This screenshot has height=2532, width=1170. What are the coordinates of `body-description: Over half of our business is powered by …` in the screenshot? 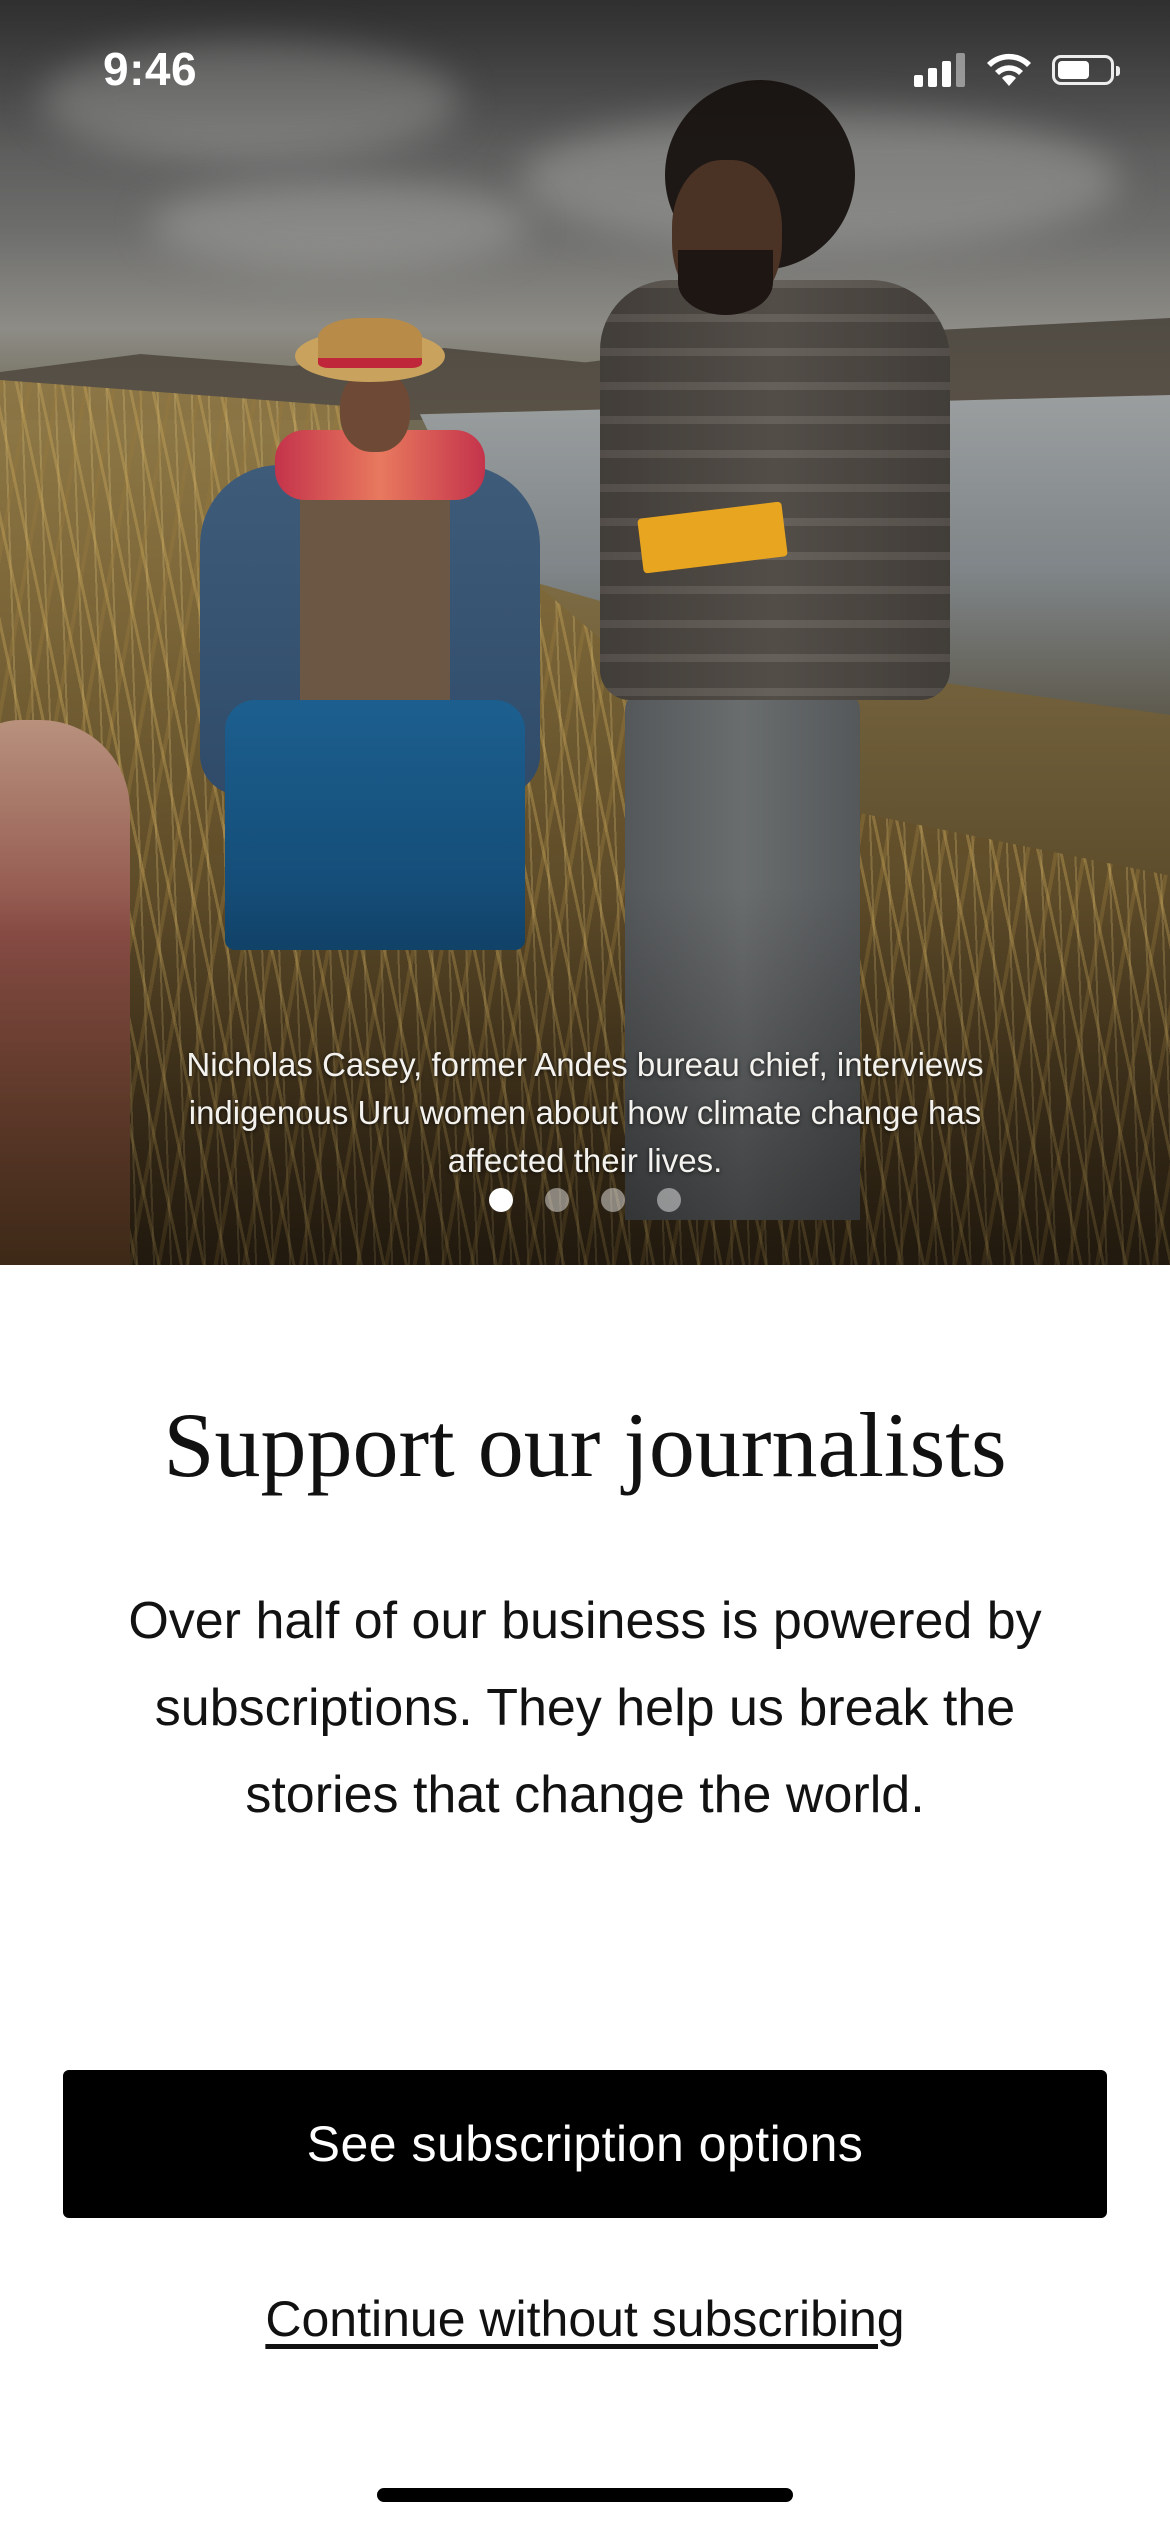 It's located at (585, 1708).